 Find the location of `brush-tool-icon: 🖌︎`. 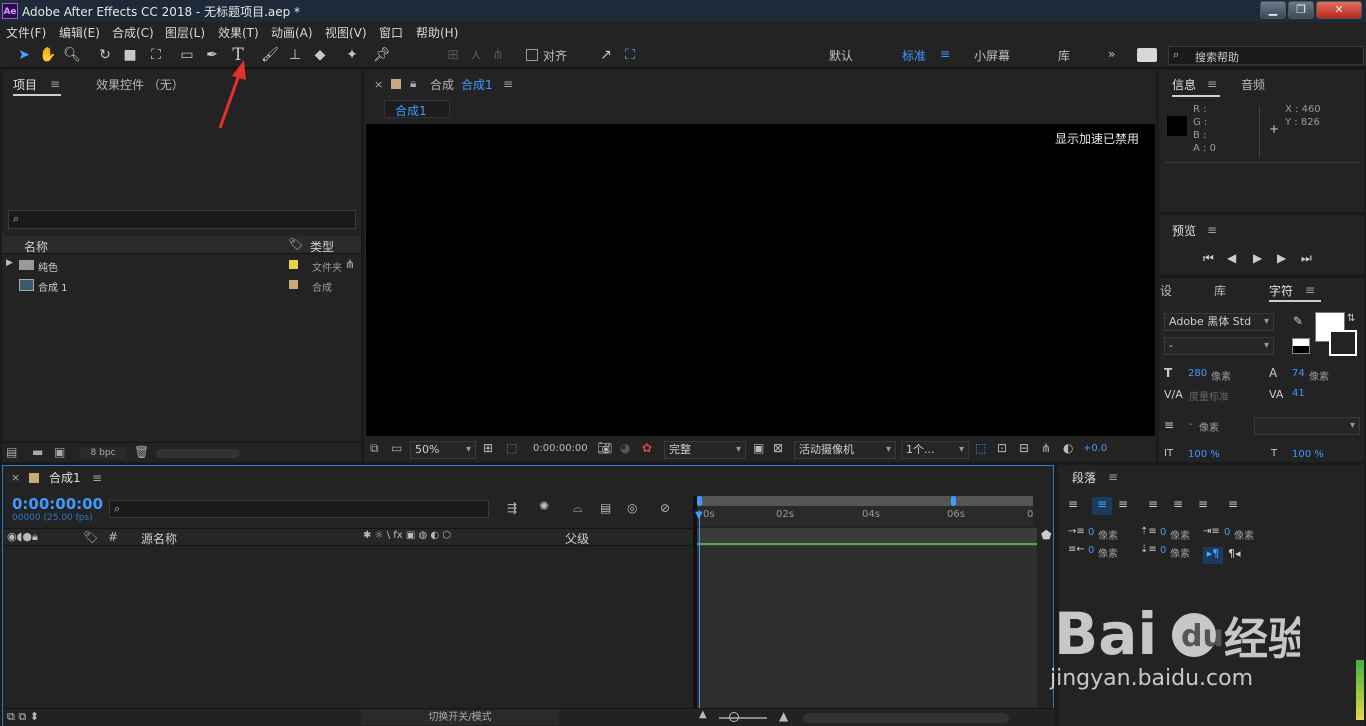

brush-tool-icon: 🖌︎ is located at coordinates (270, 55).